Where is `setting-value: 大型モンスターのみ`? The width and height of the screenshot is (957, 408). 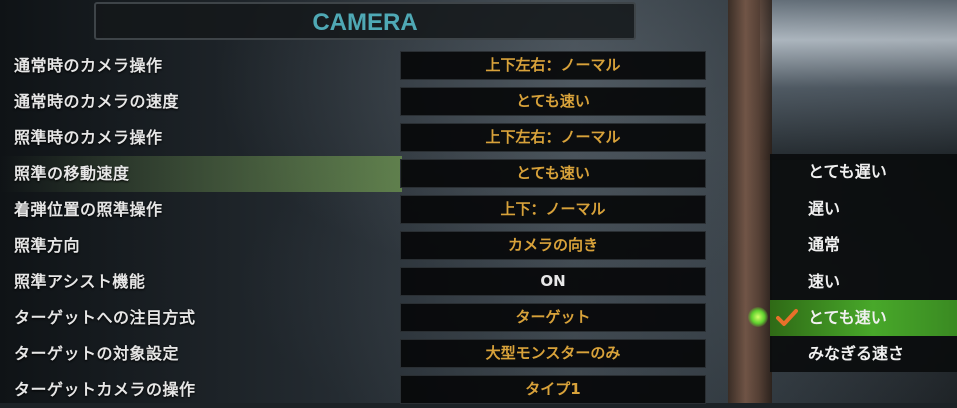 setting-value: 大型モンスターのみ is located at coordinates (553, 353).